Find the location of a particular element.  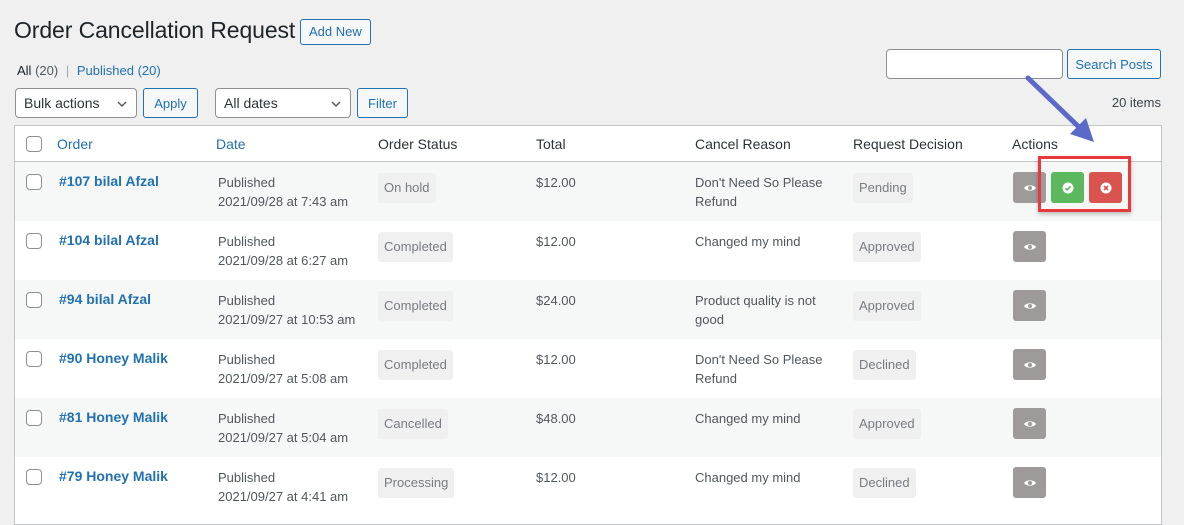

view-all-link: All (20) is located at coordinates (37, 70).